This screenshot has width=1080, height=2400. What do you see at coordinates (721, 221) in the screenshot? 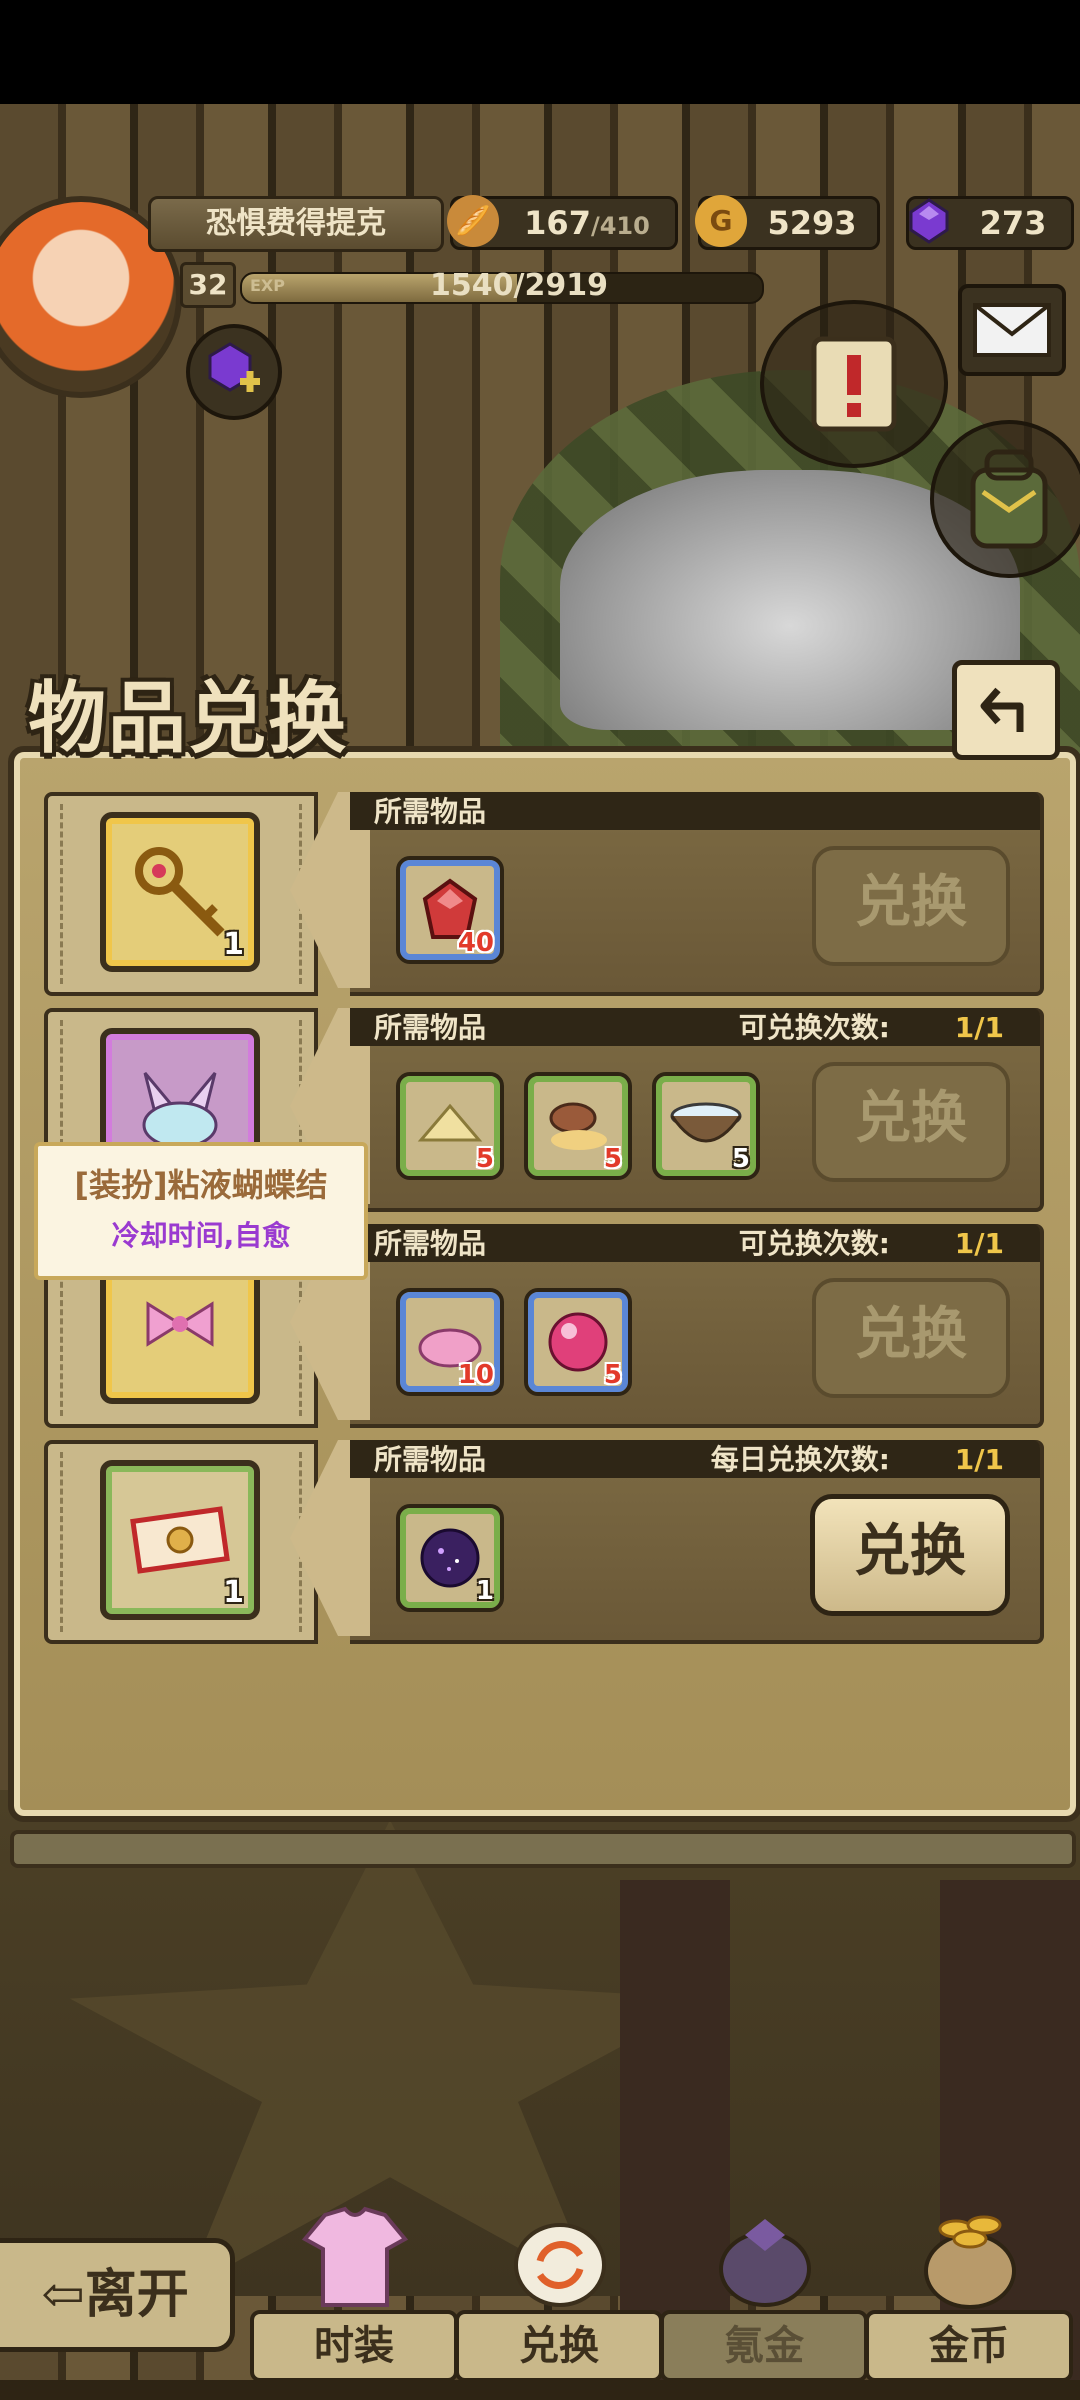
I see `gold-coin-icon: G` at bounding box center [721, 221].